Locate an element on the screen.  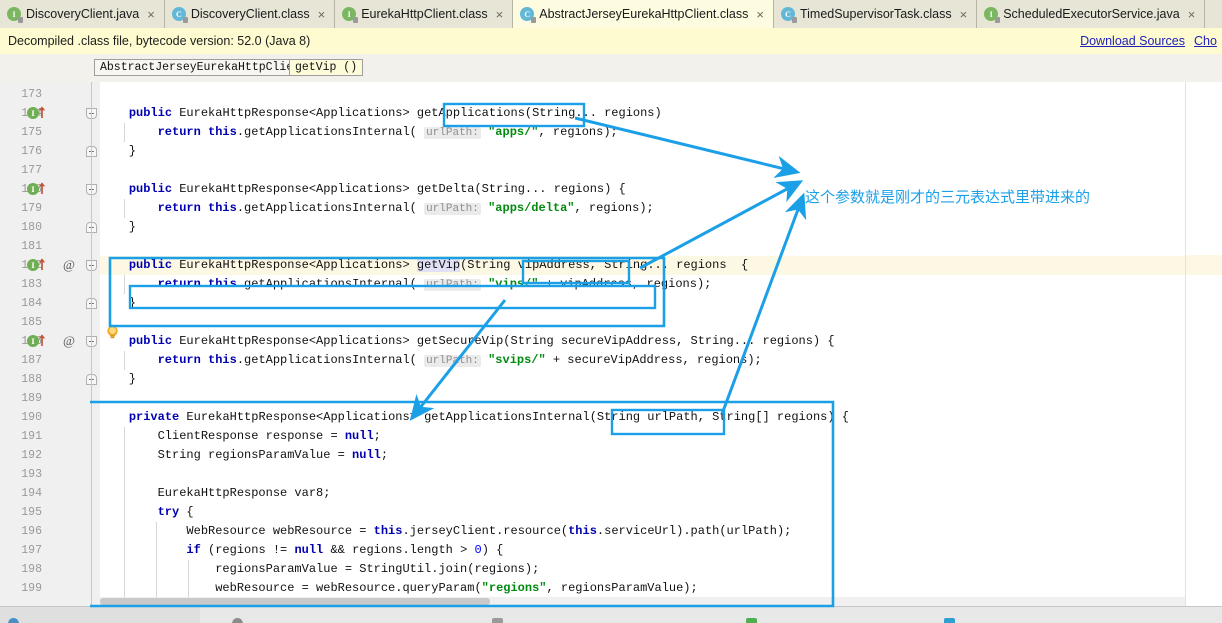
breadcrumb-bar: AbstractJerseyEurekaHttpClient getVip () is located at coordinates (611, 68).